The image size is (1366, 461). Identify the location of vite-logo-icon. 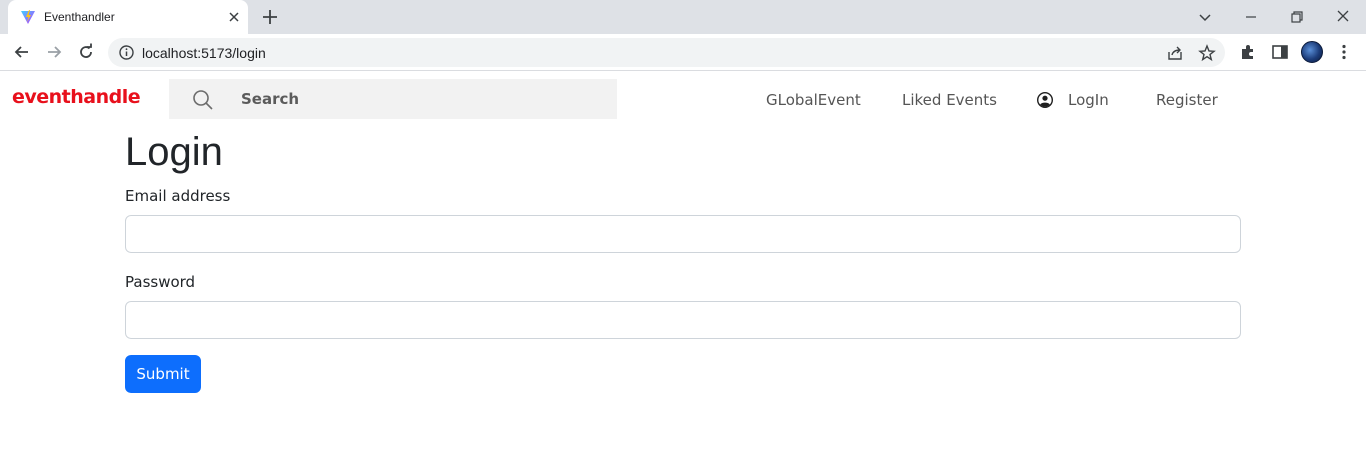
(28, 17).